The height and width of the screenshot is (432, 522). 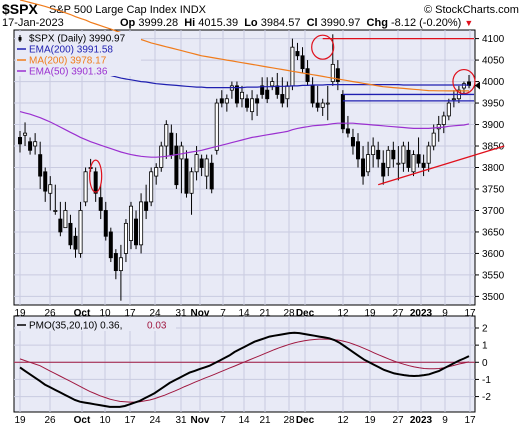 What do you see at coordinates (493, 189) in the screenshot?
I see `y-tick-label: 3750` at bounding box center [493, 189].